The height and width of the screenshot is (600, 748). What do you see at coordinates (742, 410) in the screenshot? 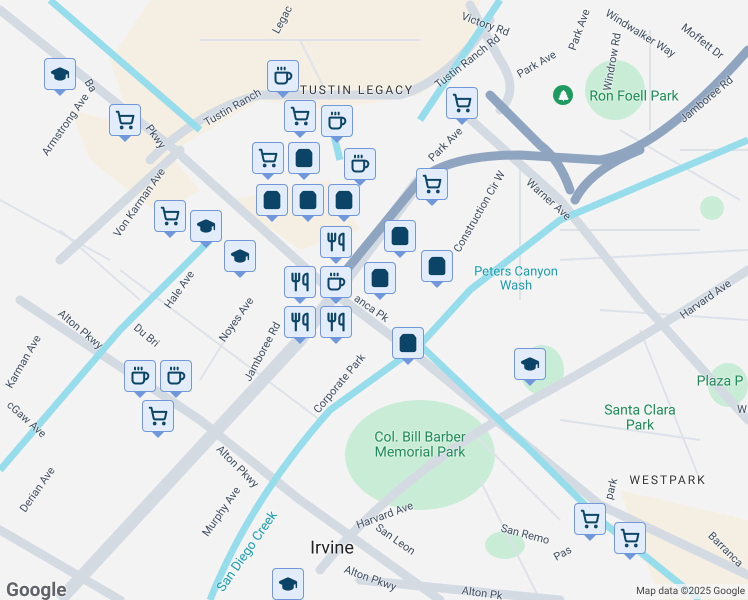
I see `street-label: W` at bounding box center [742, 410].